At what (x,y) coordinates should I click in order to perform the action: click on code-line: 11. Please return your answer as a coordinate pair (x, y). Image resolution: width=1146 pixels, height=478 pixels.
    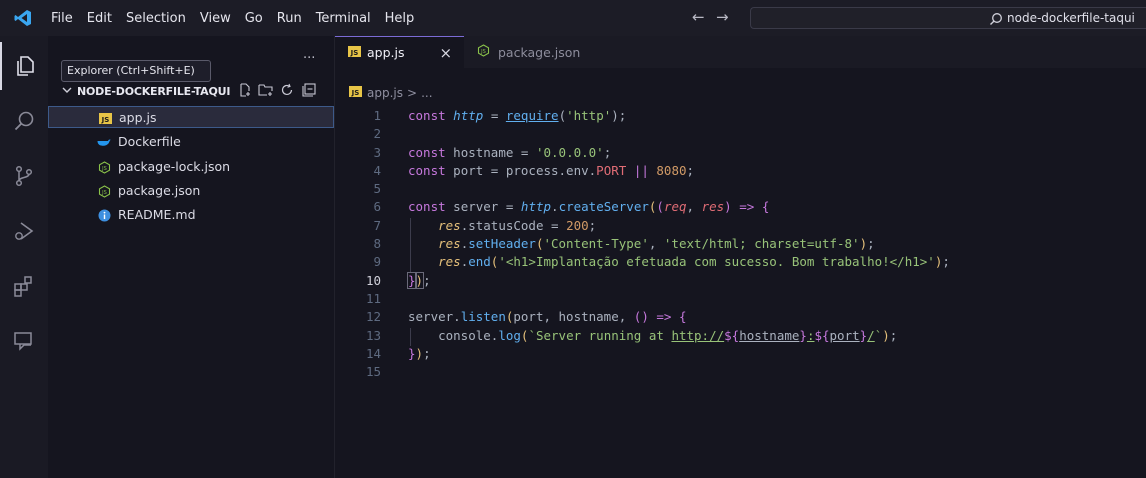
    Looking at the image, I should click on (740, 300).